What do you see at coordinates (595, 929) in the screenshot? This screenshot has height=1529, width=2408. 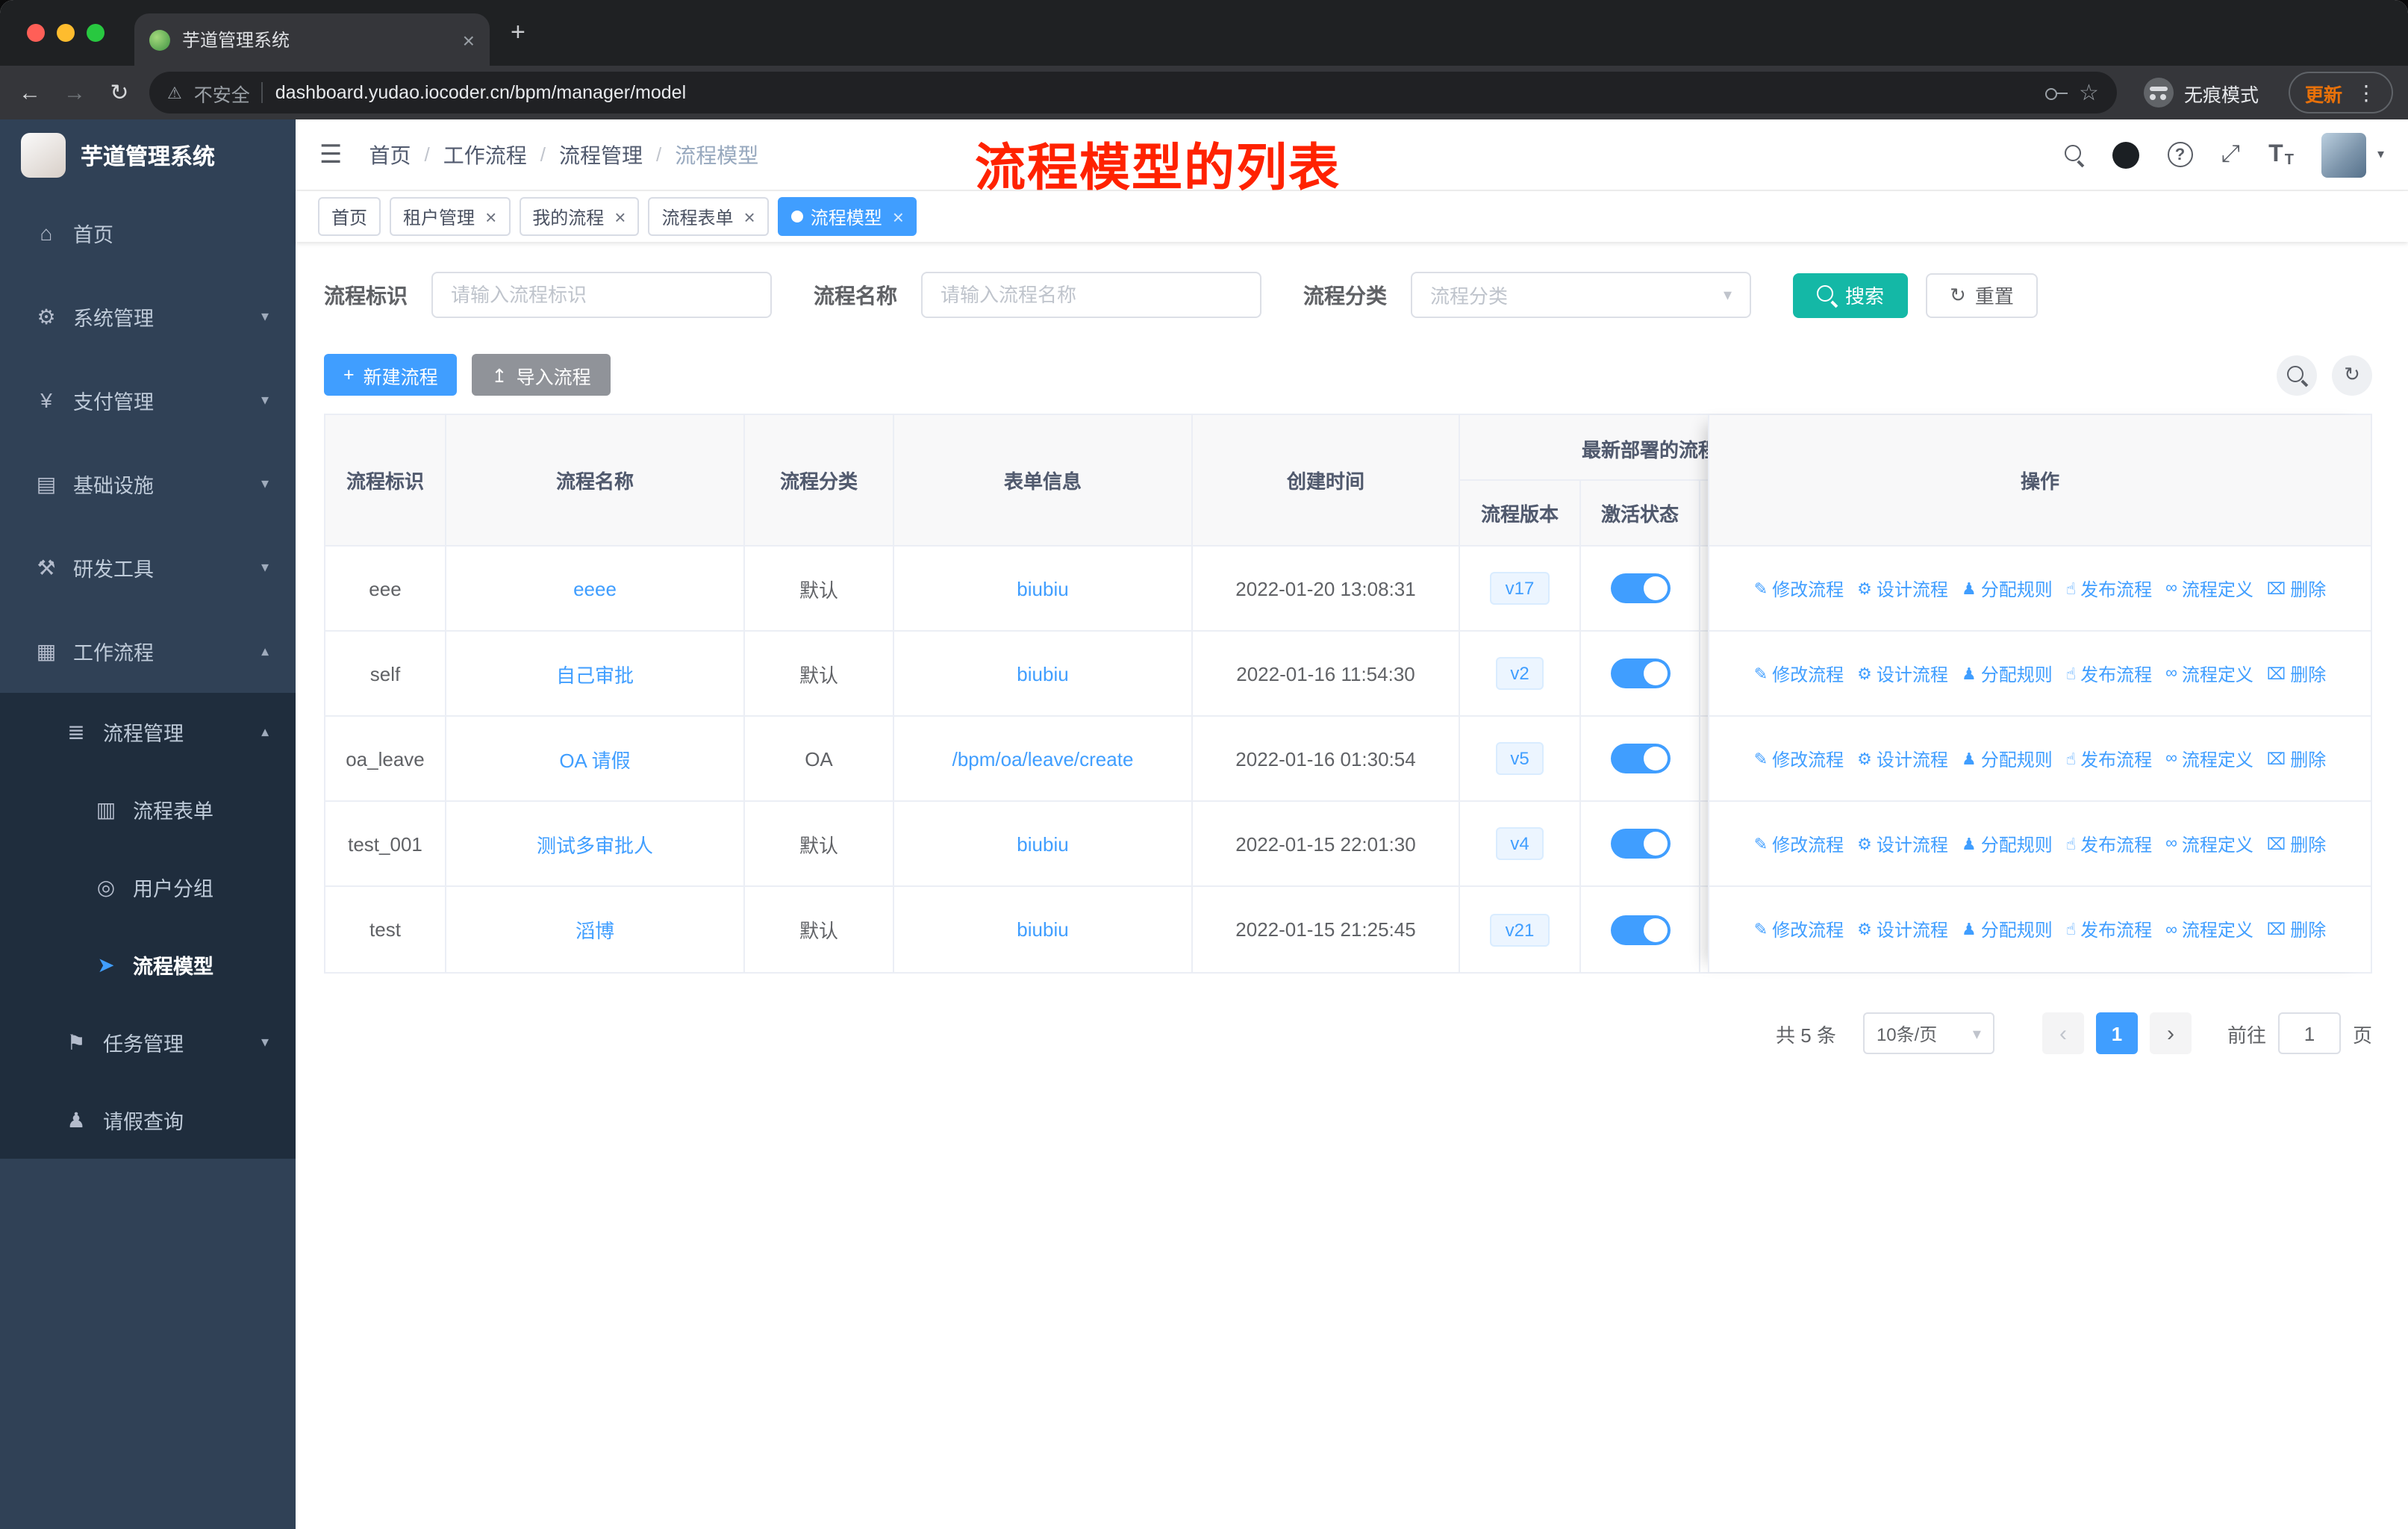 I see `process-name-link: 滔博` at bounding box center [595, 929].